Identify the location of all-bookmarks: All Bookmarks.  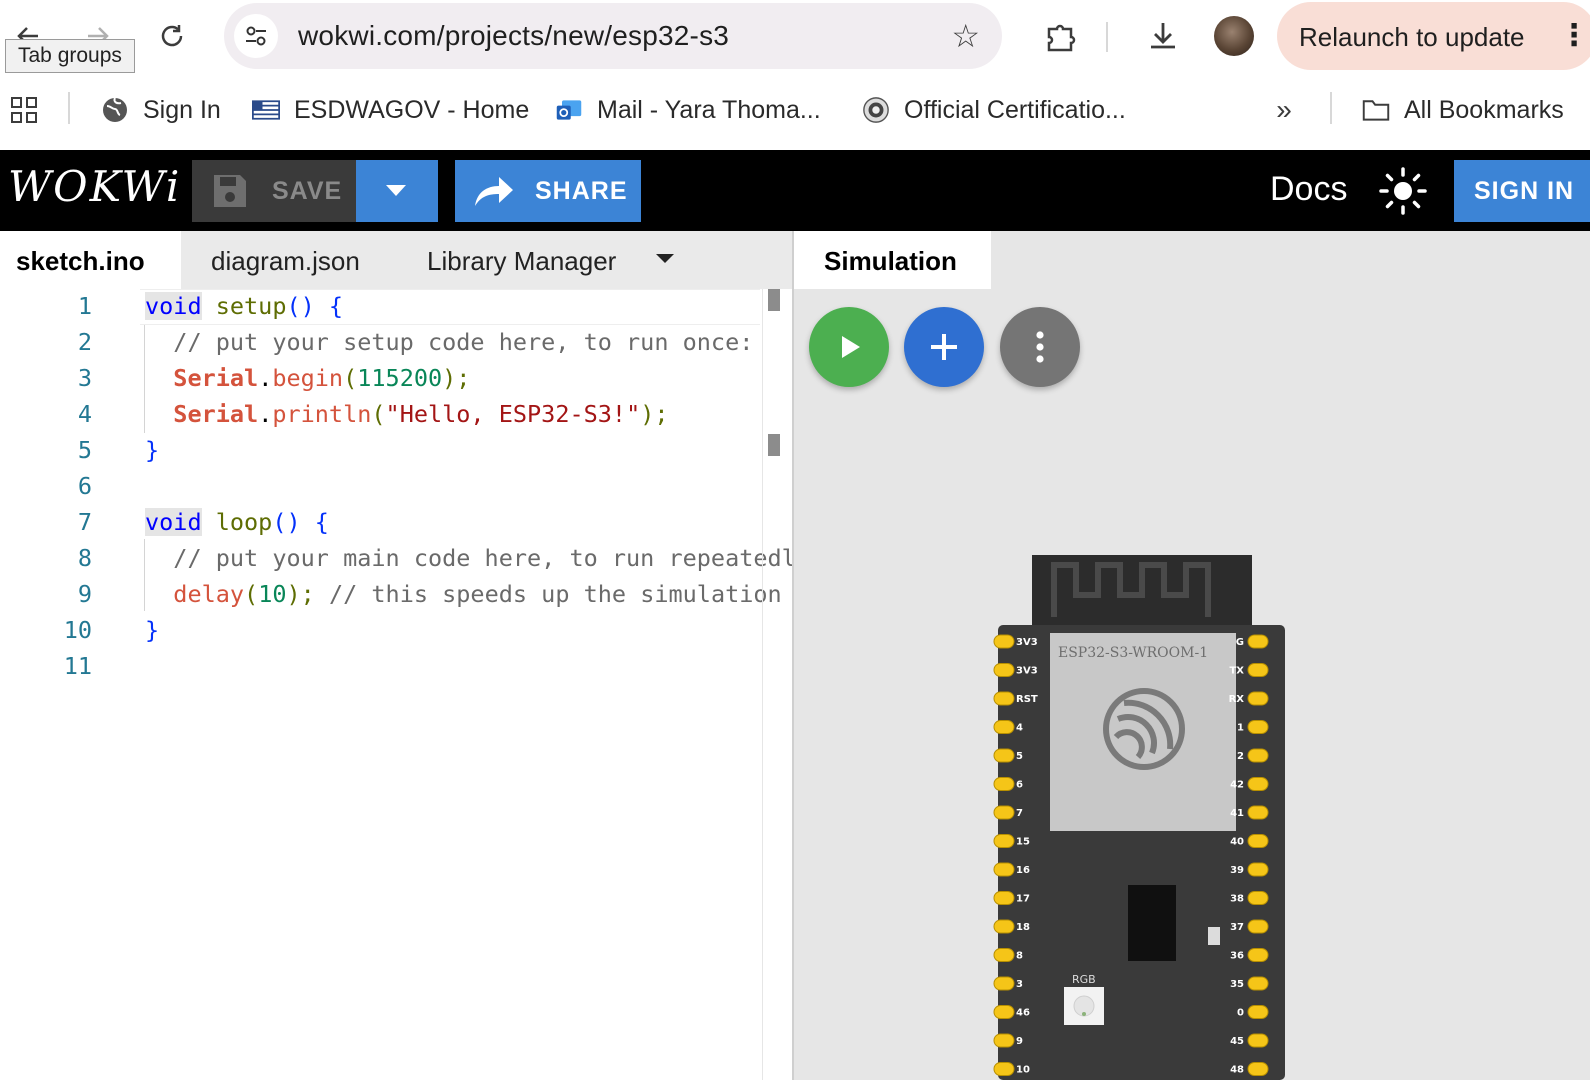
(1463, 110).